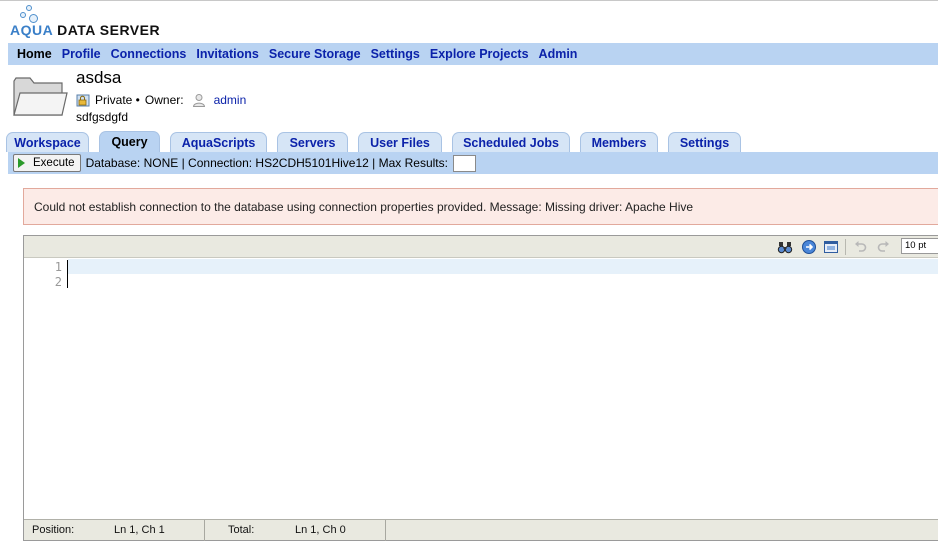 The image size is (938, 558). I want to click on project-description: sdfgsdgfd, so click(102, 117).